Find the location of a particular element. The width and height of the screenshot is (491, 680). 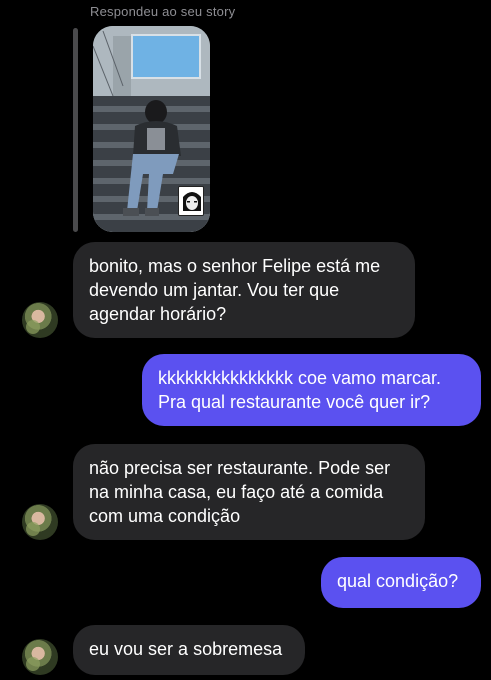

story-sticker is located at coordinates (191, 201).